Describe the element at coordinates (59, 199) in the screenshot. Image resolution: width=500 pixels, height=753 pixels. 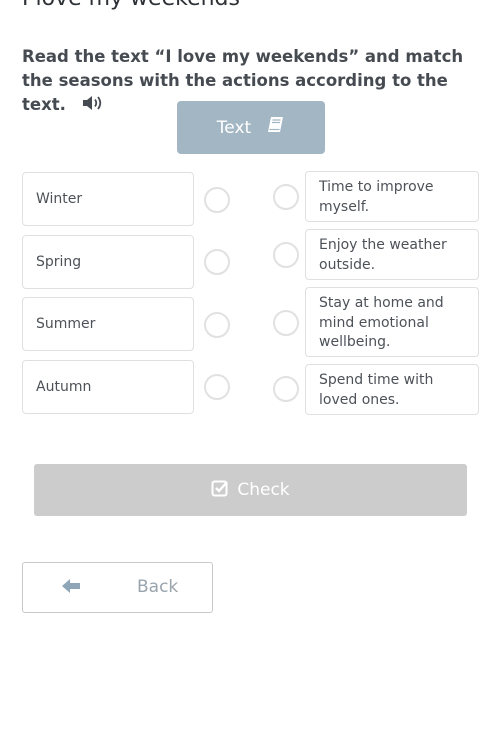
I see `season-label: Winter` at that location.